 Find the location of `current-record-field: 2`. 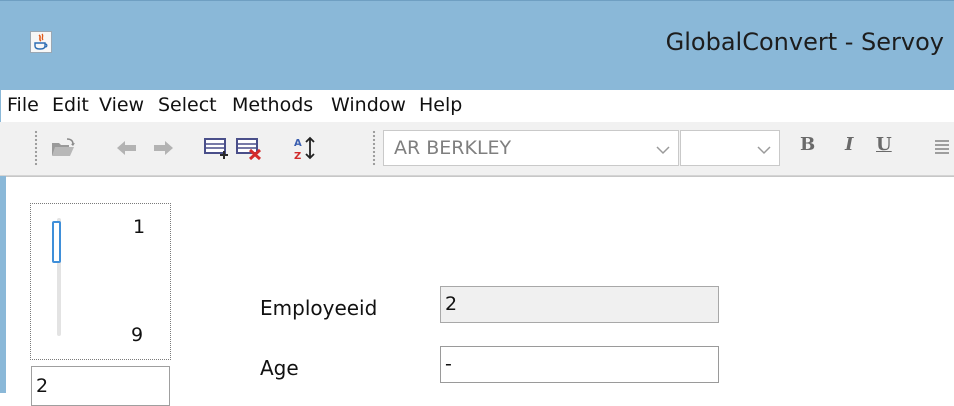

current-record-field: 2 is located at coordinates (100, 386).